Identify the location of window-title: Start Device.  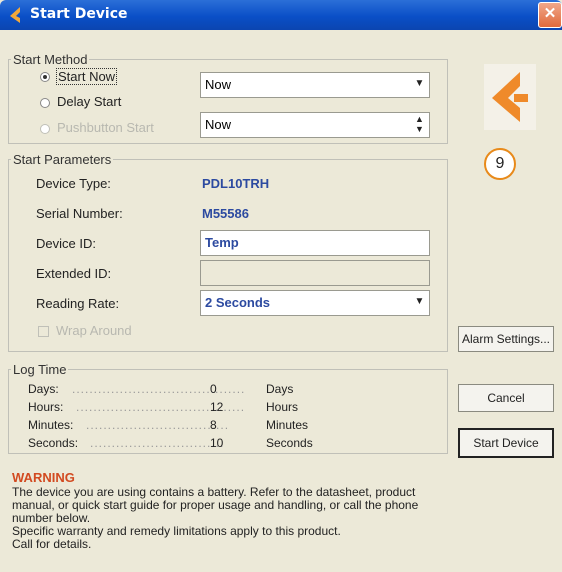
(79, 14).